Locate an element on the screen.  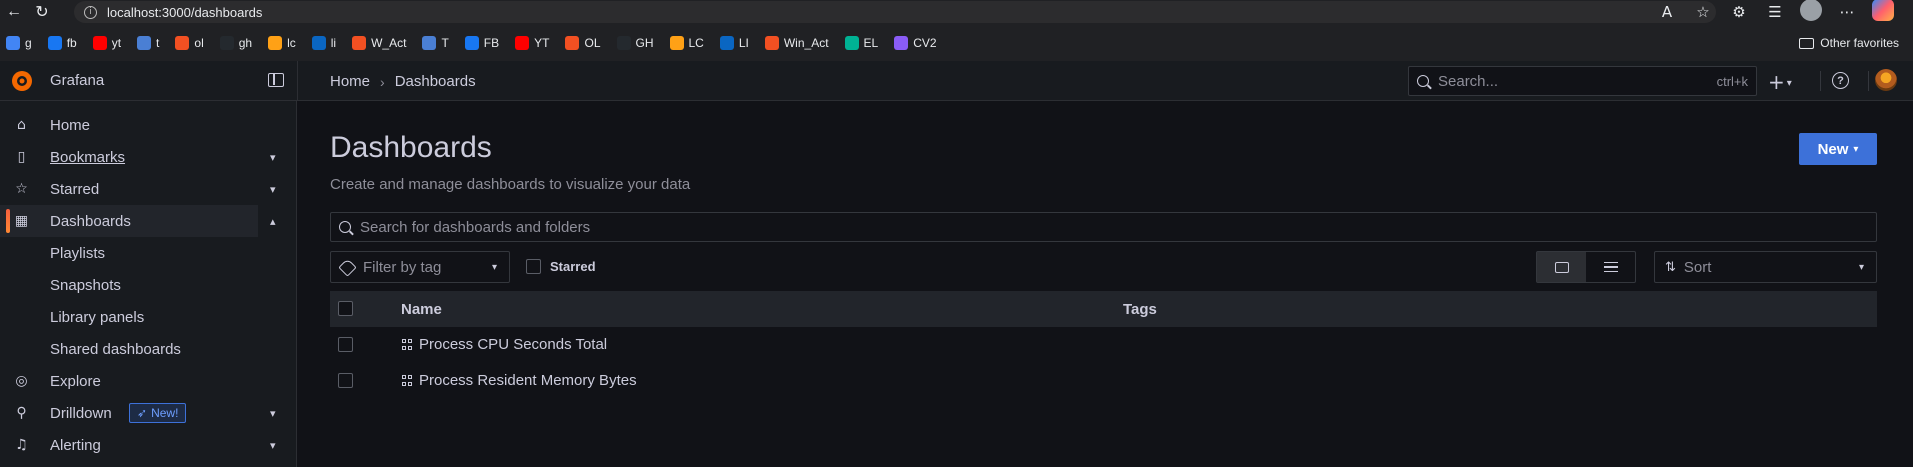
other-favorites-label: Other favorites is located at coordinates (1859, 43).